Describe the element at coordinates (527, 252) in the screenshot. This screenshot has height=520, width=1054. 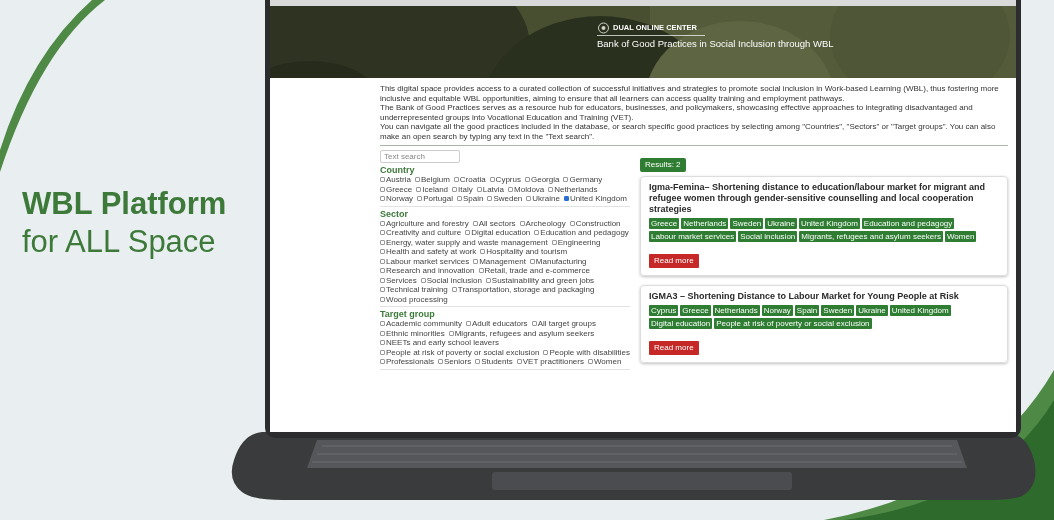
I see `checkbox-label: Hospitality and tourism` at that location.